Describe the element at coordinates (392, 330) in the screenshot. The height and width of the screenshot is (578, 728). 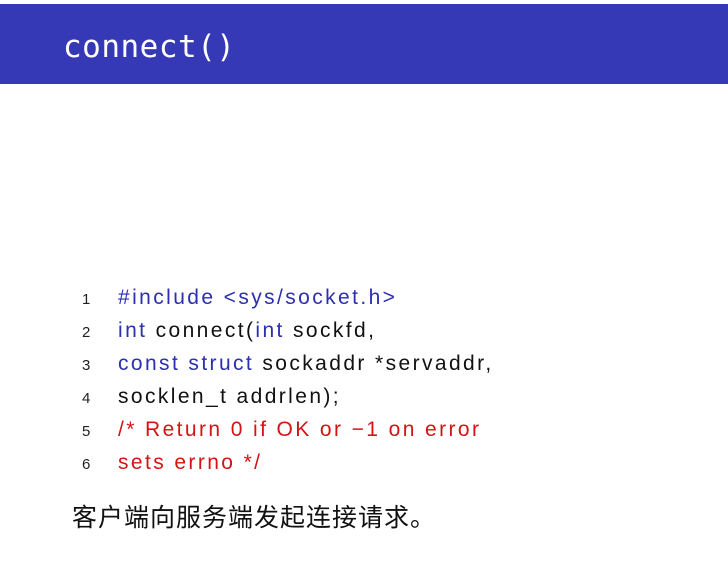
I see `code-line: 2 int connect(int sockfd,` at that location.